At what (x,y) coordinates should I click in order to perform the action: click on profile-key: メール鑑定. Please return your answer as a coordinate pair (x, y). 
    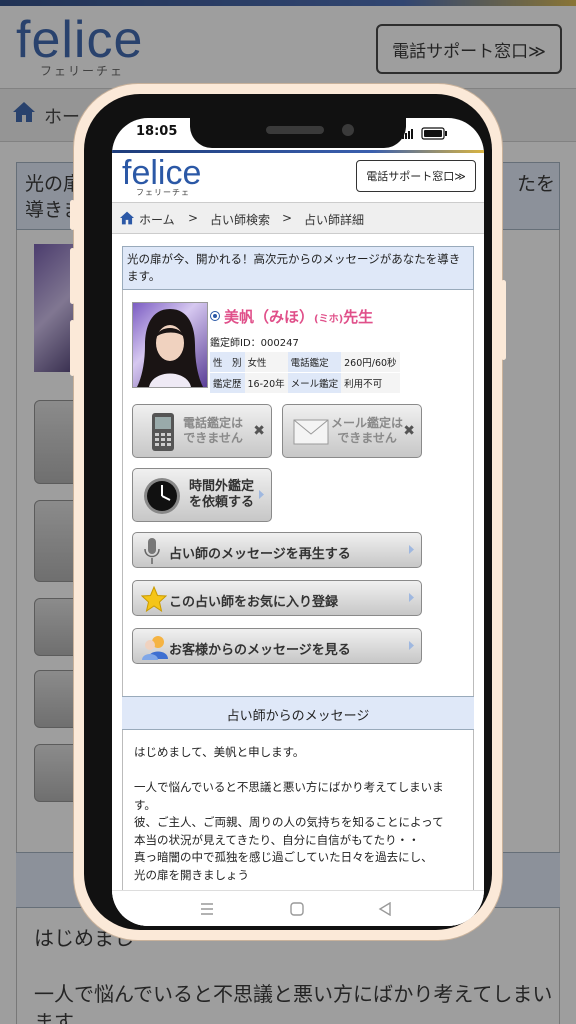
    Looking at the image, I should click on (314, 383).